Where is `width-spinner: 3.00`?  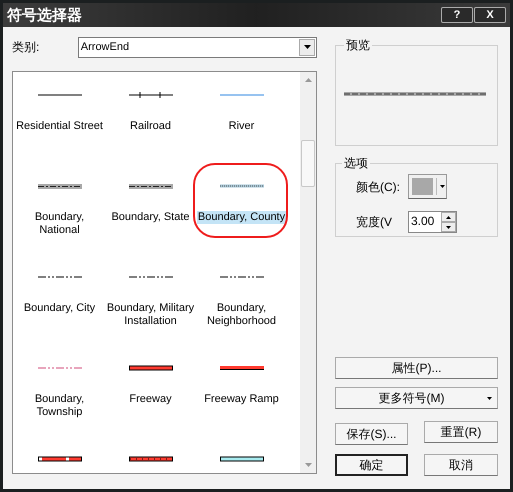
width-spinner: 3.00 is located at coordinates (432, 222).